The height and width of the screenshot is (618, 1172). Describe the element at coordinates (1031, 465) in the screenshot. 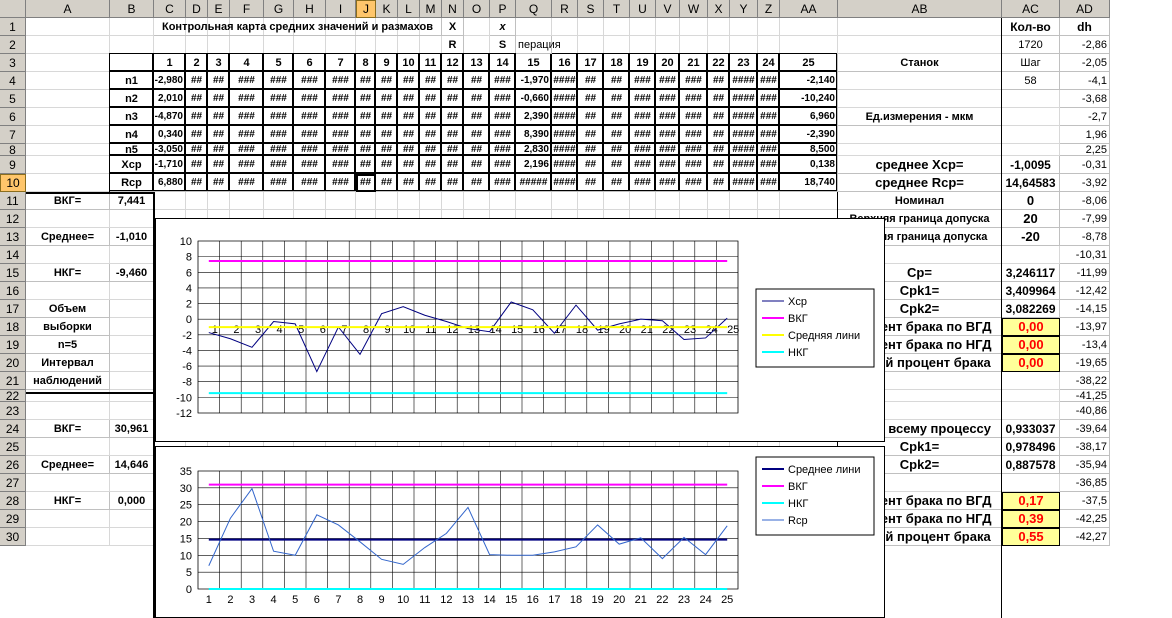

I see `summary-value-26: 0,887578` at that location.